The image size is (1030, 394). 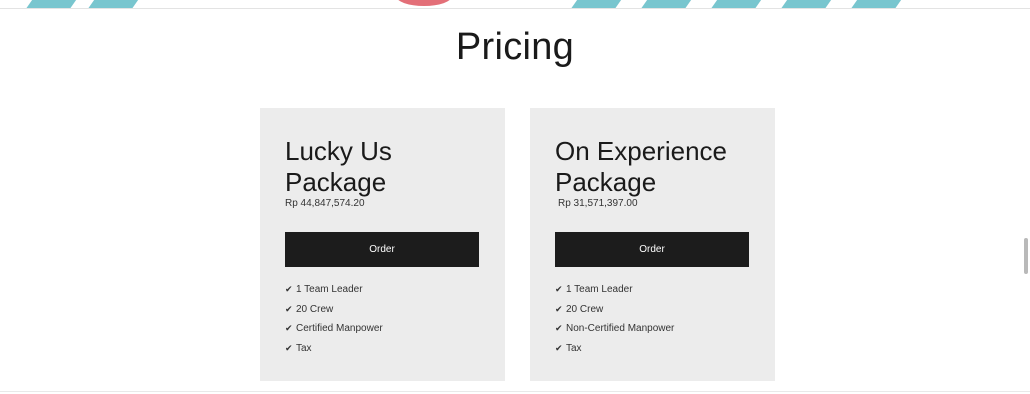 I want to click on feature-item: ✔ Non-Certified Manpower, so click(x=614, y=329).